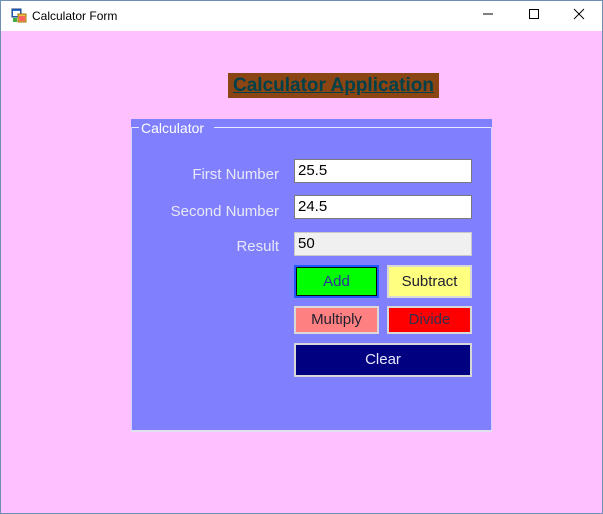 This screenshot has width=603, height=514. Describe the element at coordinates (383, 171) in the screenshot. I see `first-number-input: 25.5` at that location.